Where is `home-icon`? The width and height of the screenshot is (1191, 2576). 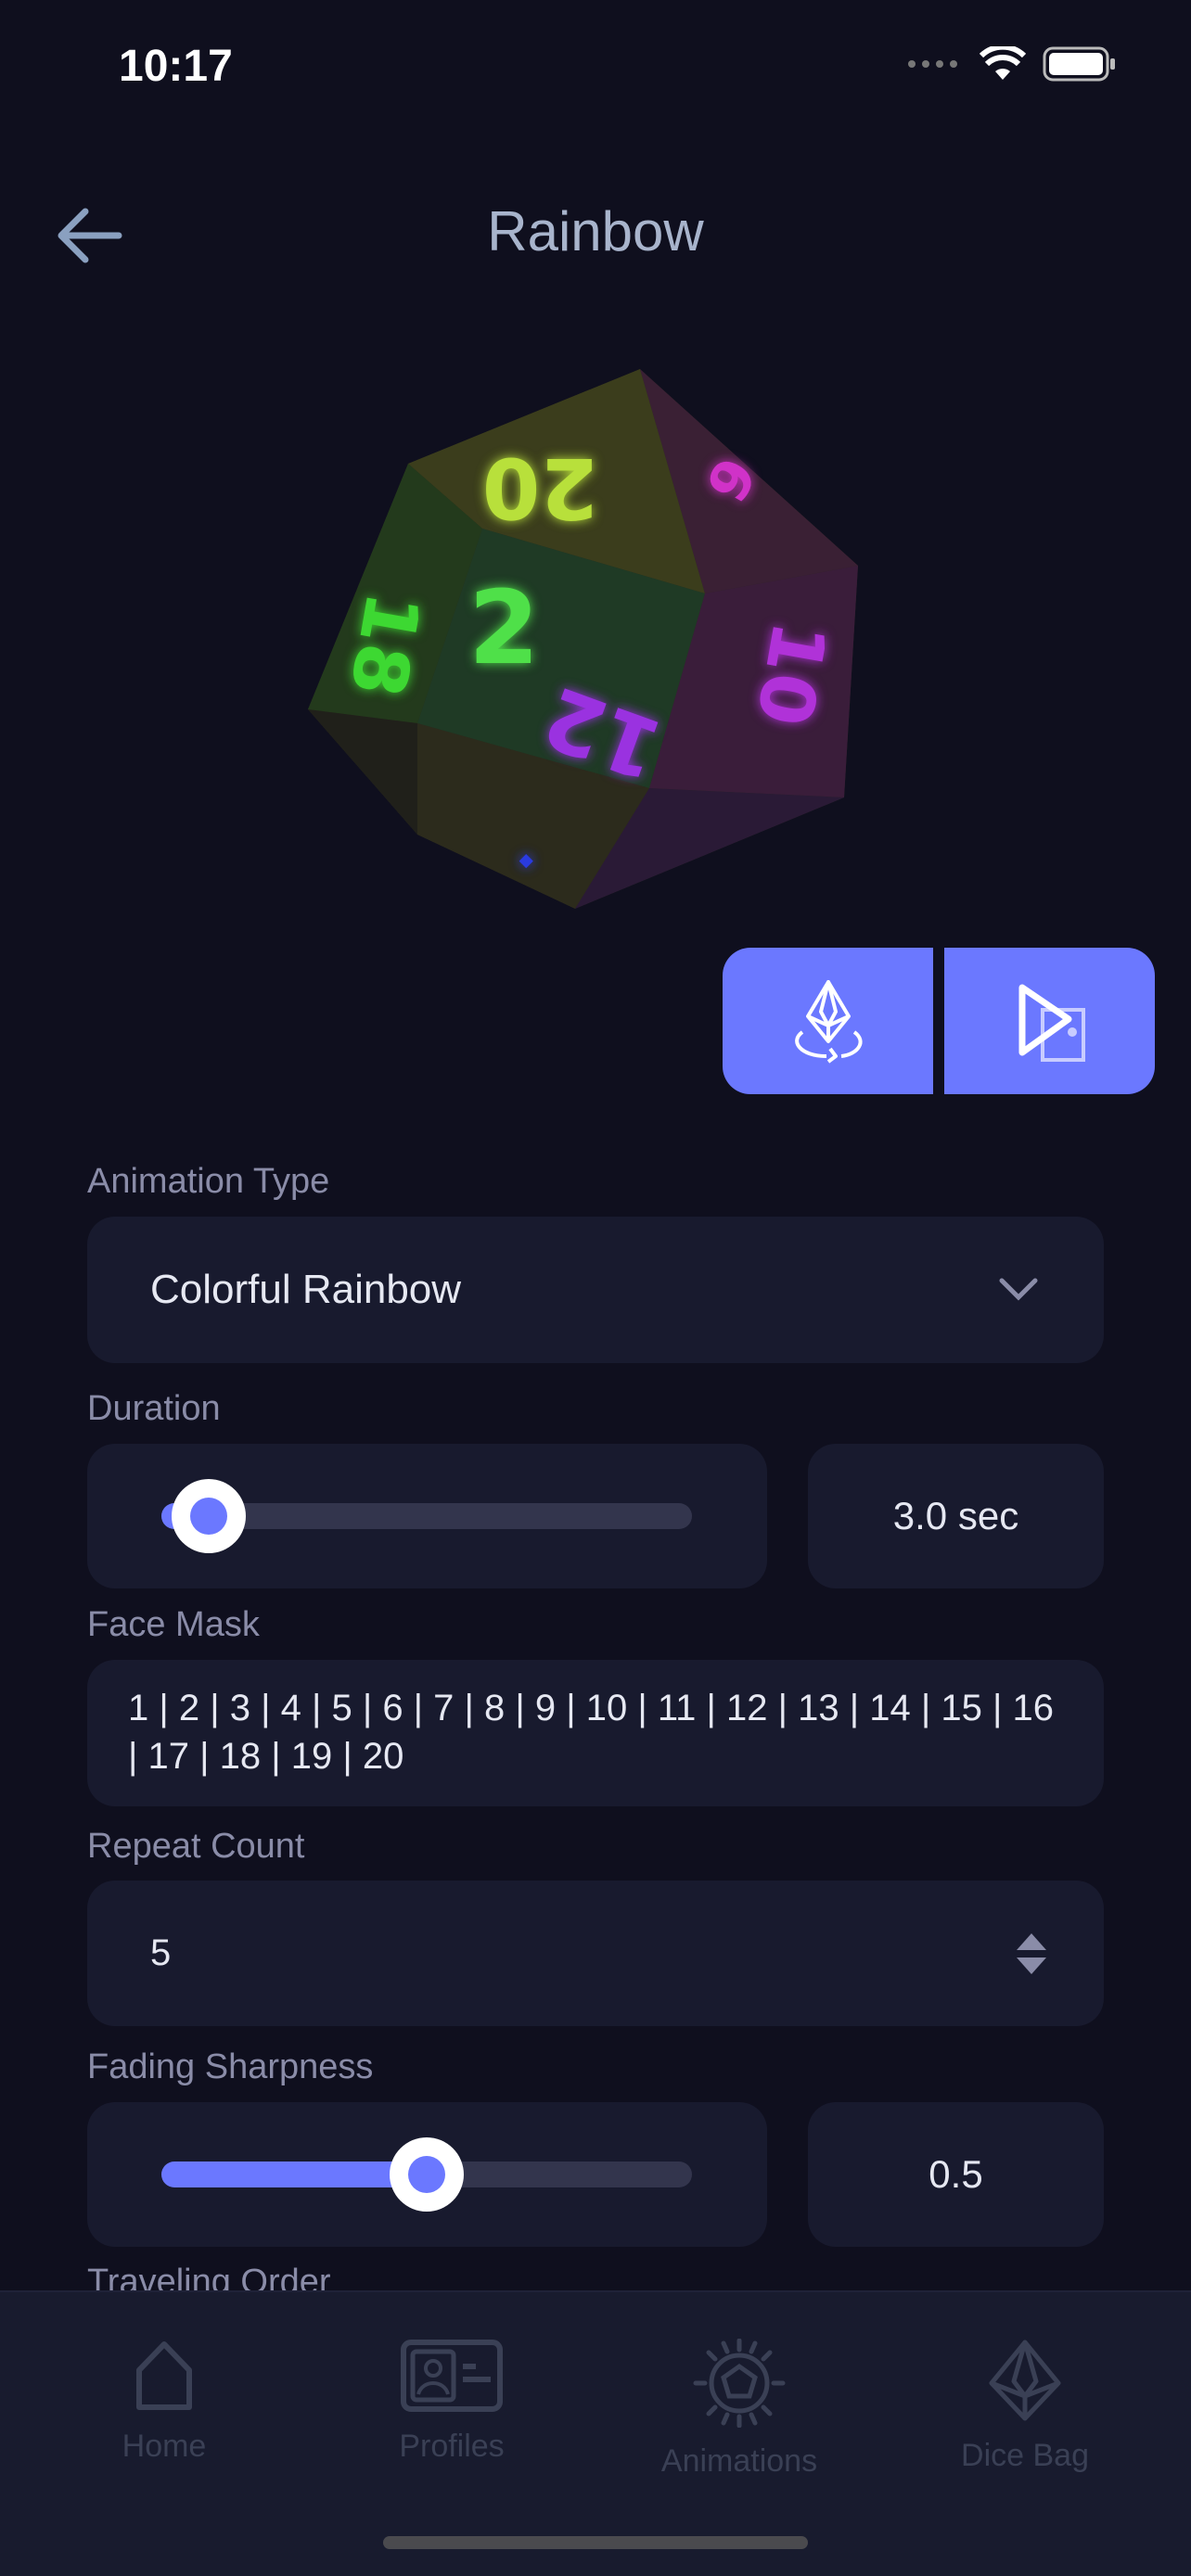
home-icon is located at coordinates (164, 2375).